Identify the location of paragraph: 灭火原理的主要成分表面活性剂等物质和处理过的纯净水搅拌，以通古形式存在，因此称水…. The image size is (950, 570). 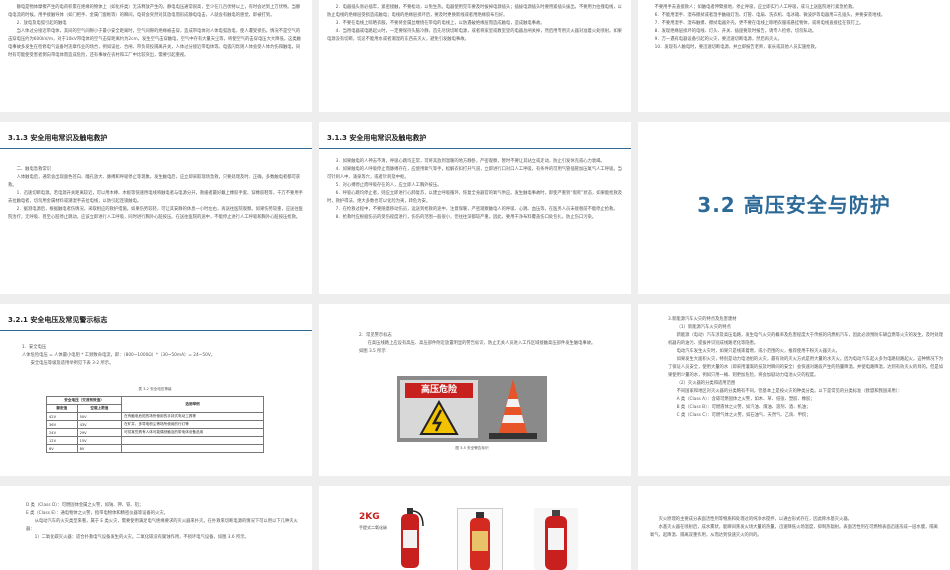
(755, 519).